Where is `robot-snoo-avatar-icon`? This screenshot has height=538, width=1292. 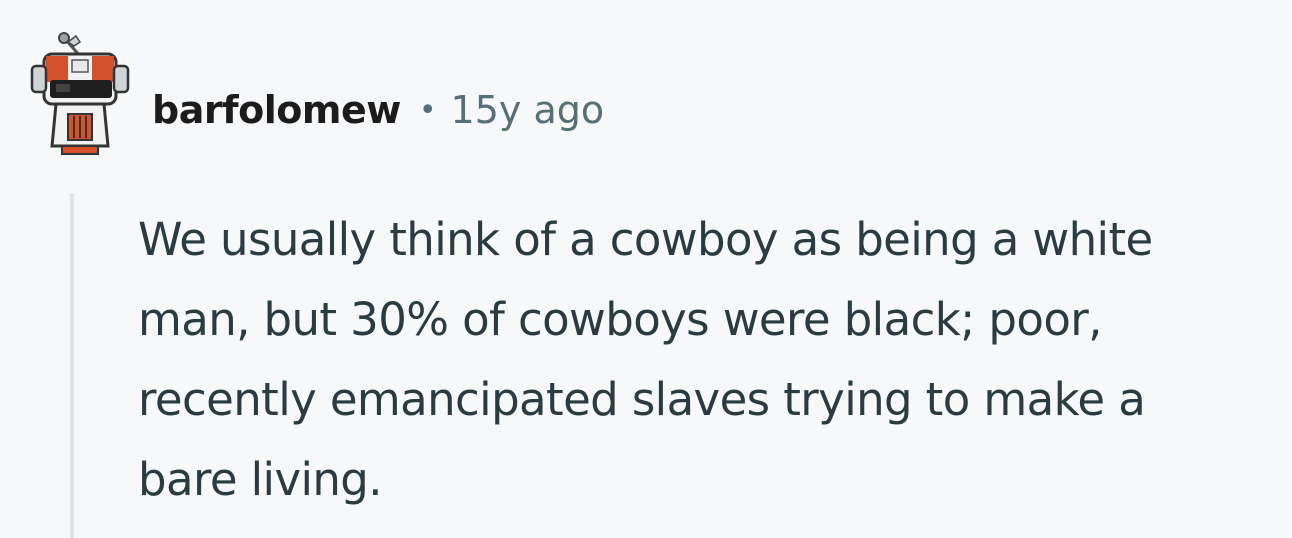 robot-snoo-avatar-icon is located at coordinates (80, 93).